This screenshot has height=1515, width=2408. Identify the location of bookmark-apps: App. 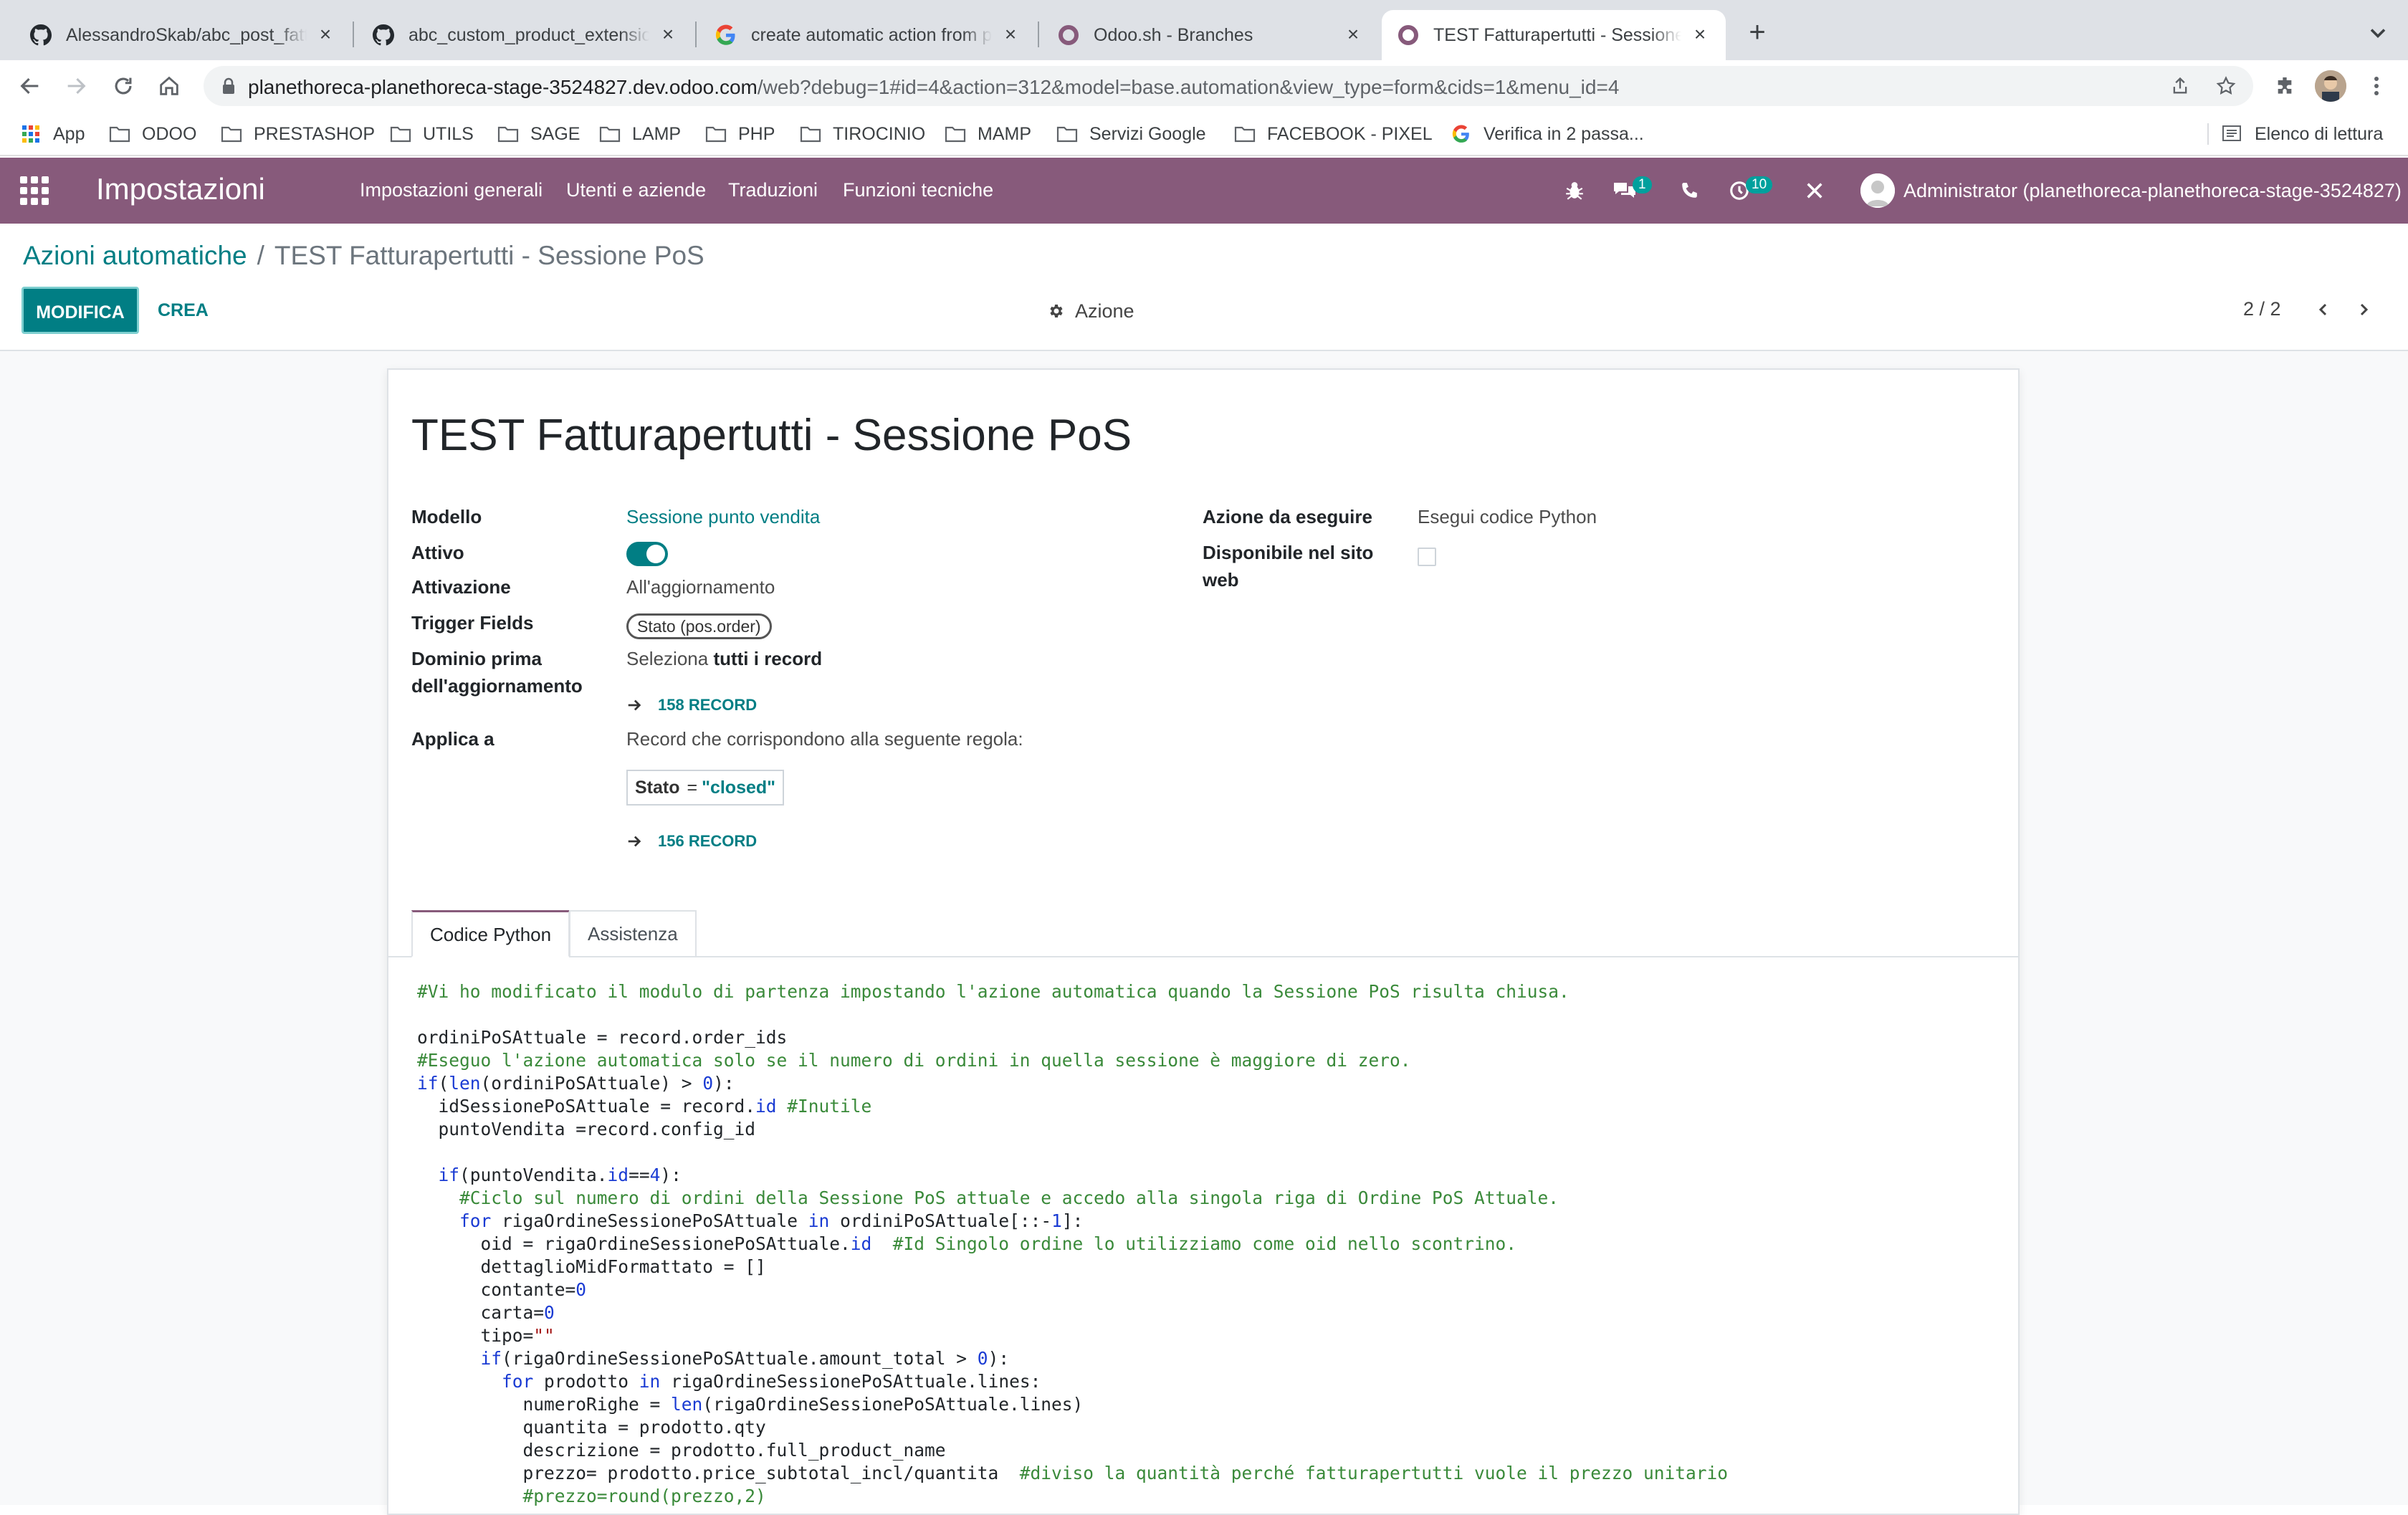
(52, 134).